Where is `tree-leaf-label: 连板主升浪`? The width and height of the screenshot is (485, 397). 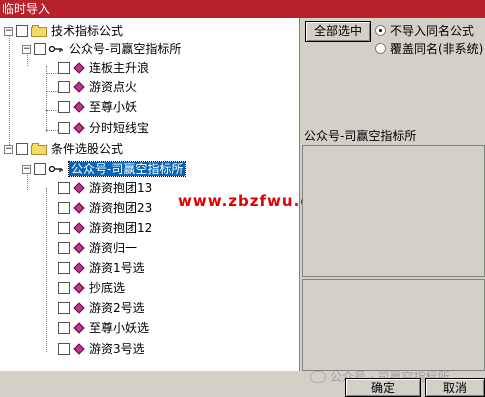 tree-leaf-label: 连板主升浪 is located at coordinates (119, 68).